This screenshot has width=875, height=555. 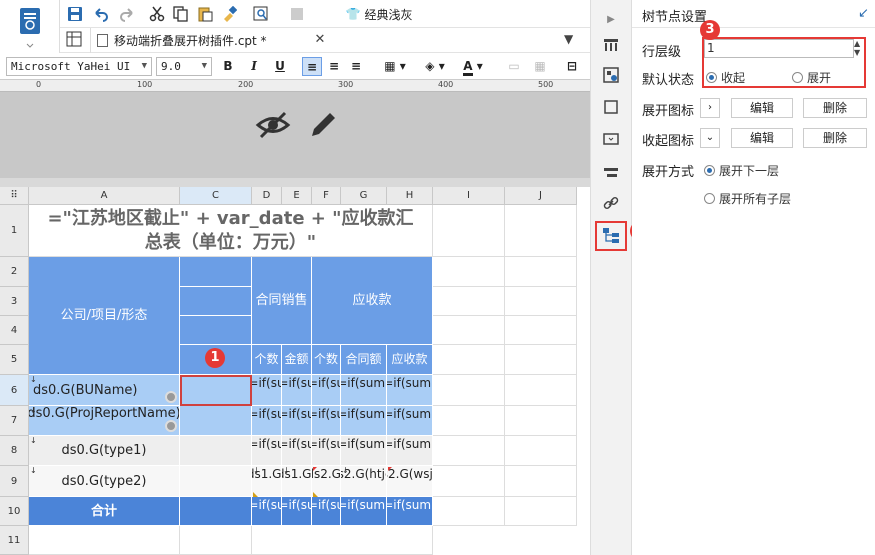 What do you see at coordinates (741, 170) in the screenshot?
I see `radio-expand-next: 展开下一层` at bounding box center [741, 170].